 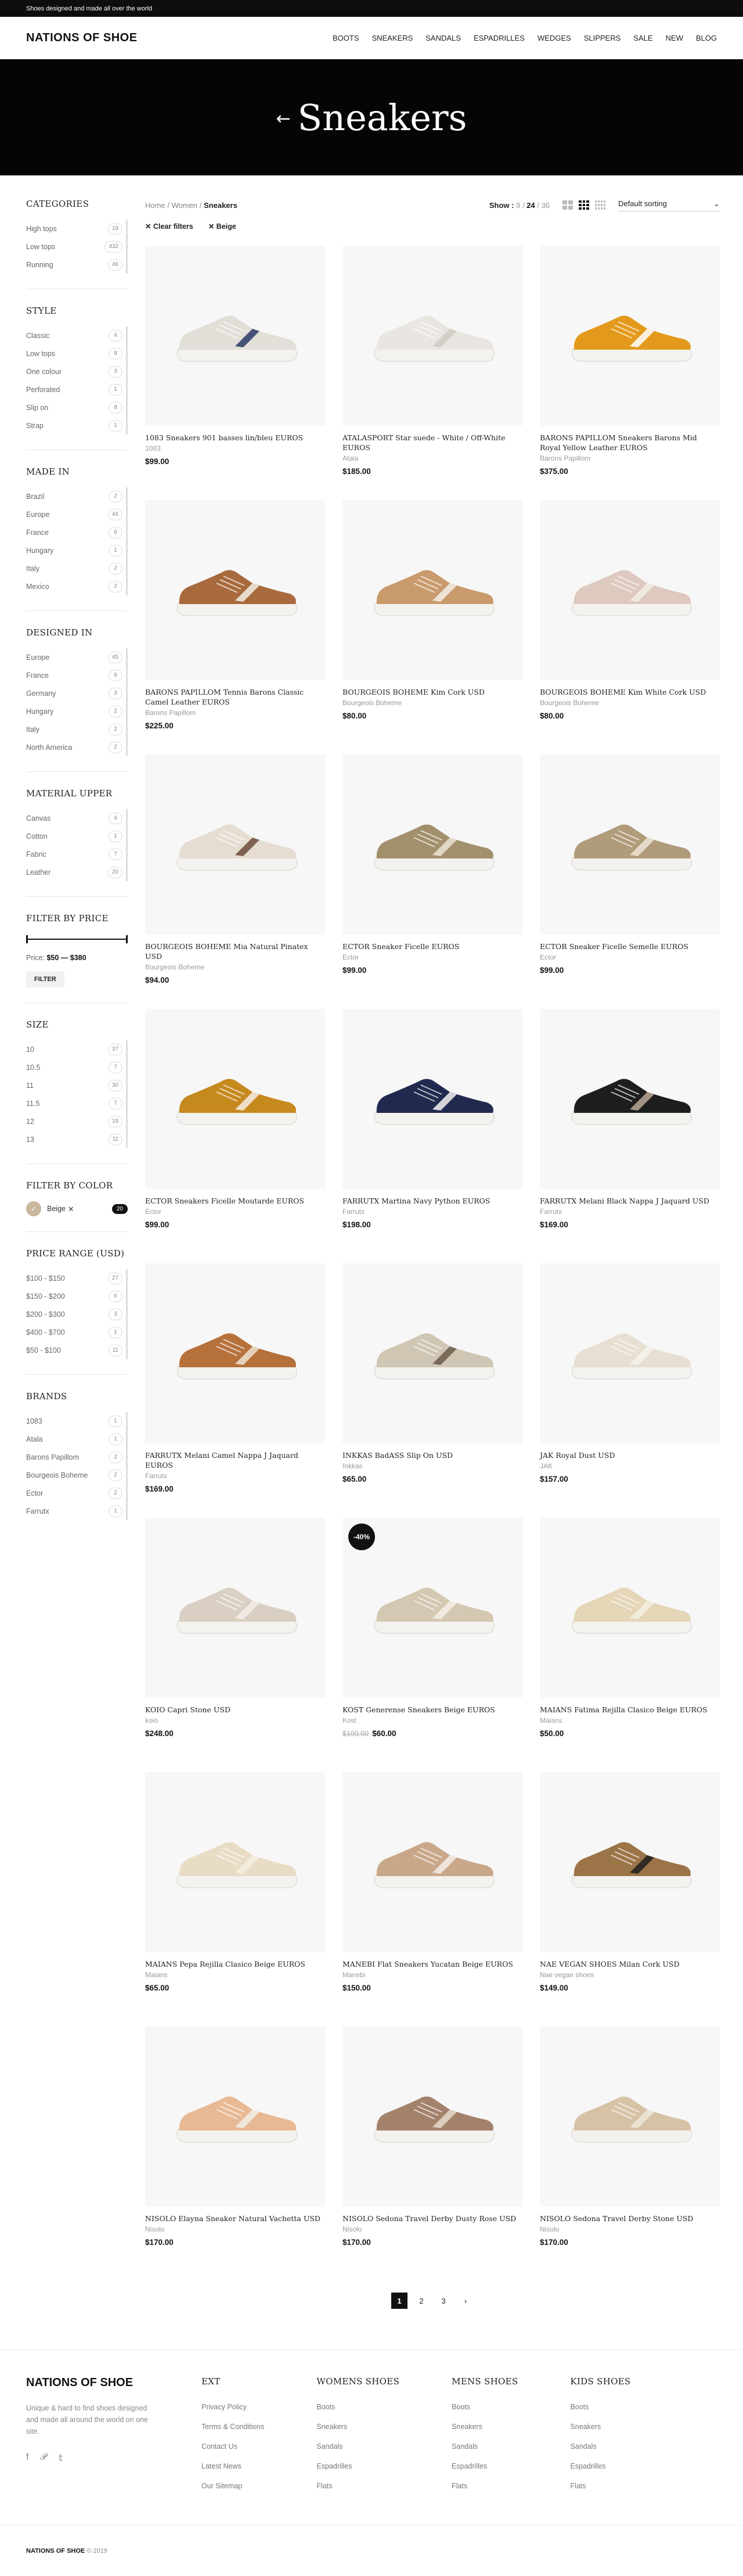 What do you see at coordinates (74, 693) in the screenshot?
I see `filter-option-germany: Germany 3` at bounding box center [74, 693].